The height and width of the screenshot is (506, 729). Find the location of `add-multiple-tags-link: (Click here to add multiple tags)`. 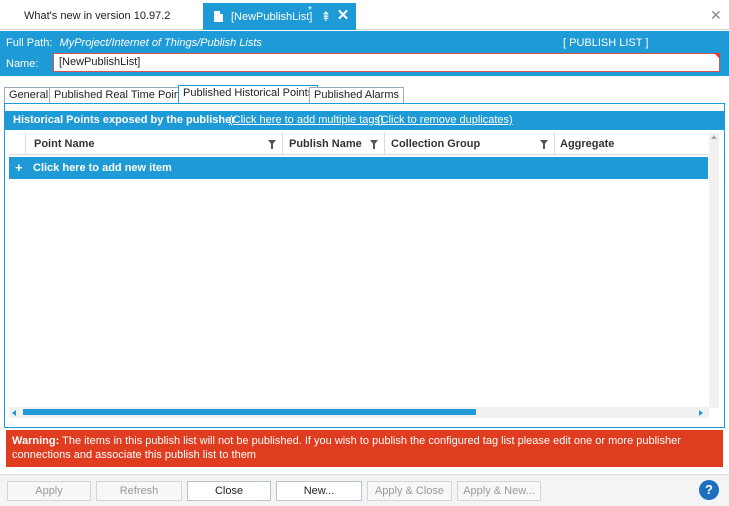

add-multiple-tags-link: (Click here to add multiple tags) is located at coordinates (306, 120).